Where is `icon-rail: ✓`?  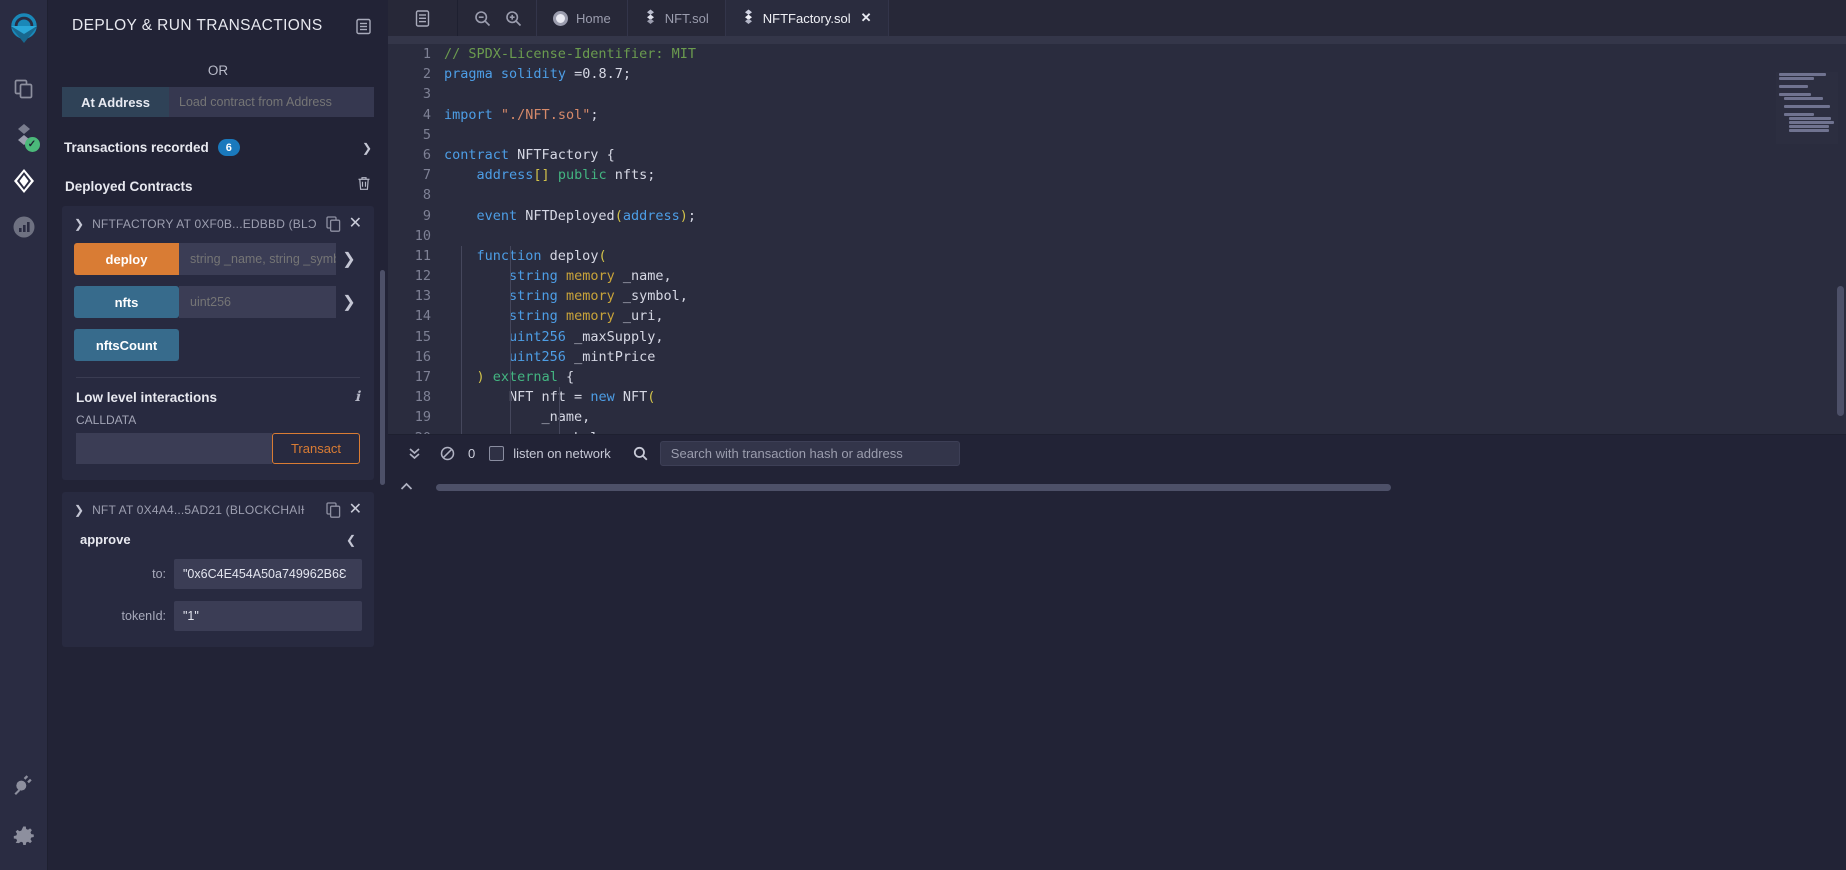 icon-rail: ✓ is located at coordinates (24, 435).